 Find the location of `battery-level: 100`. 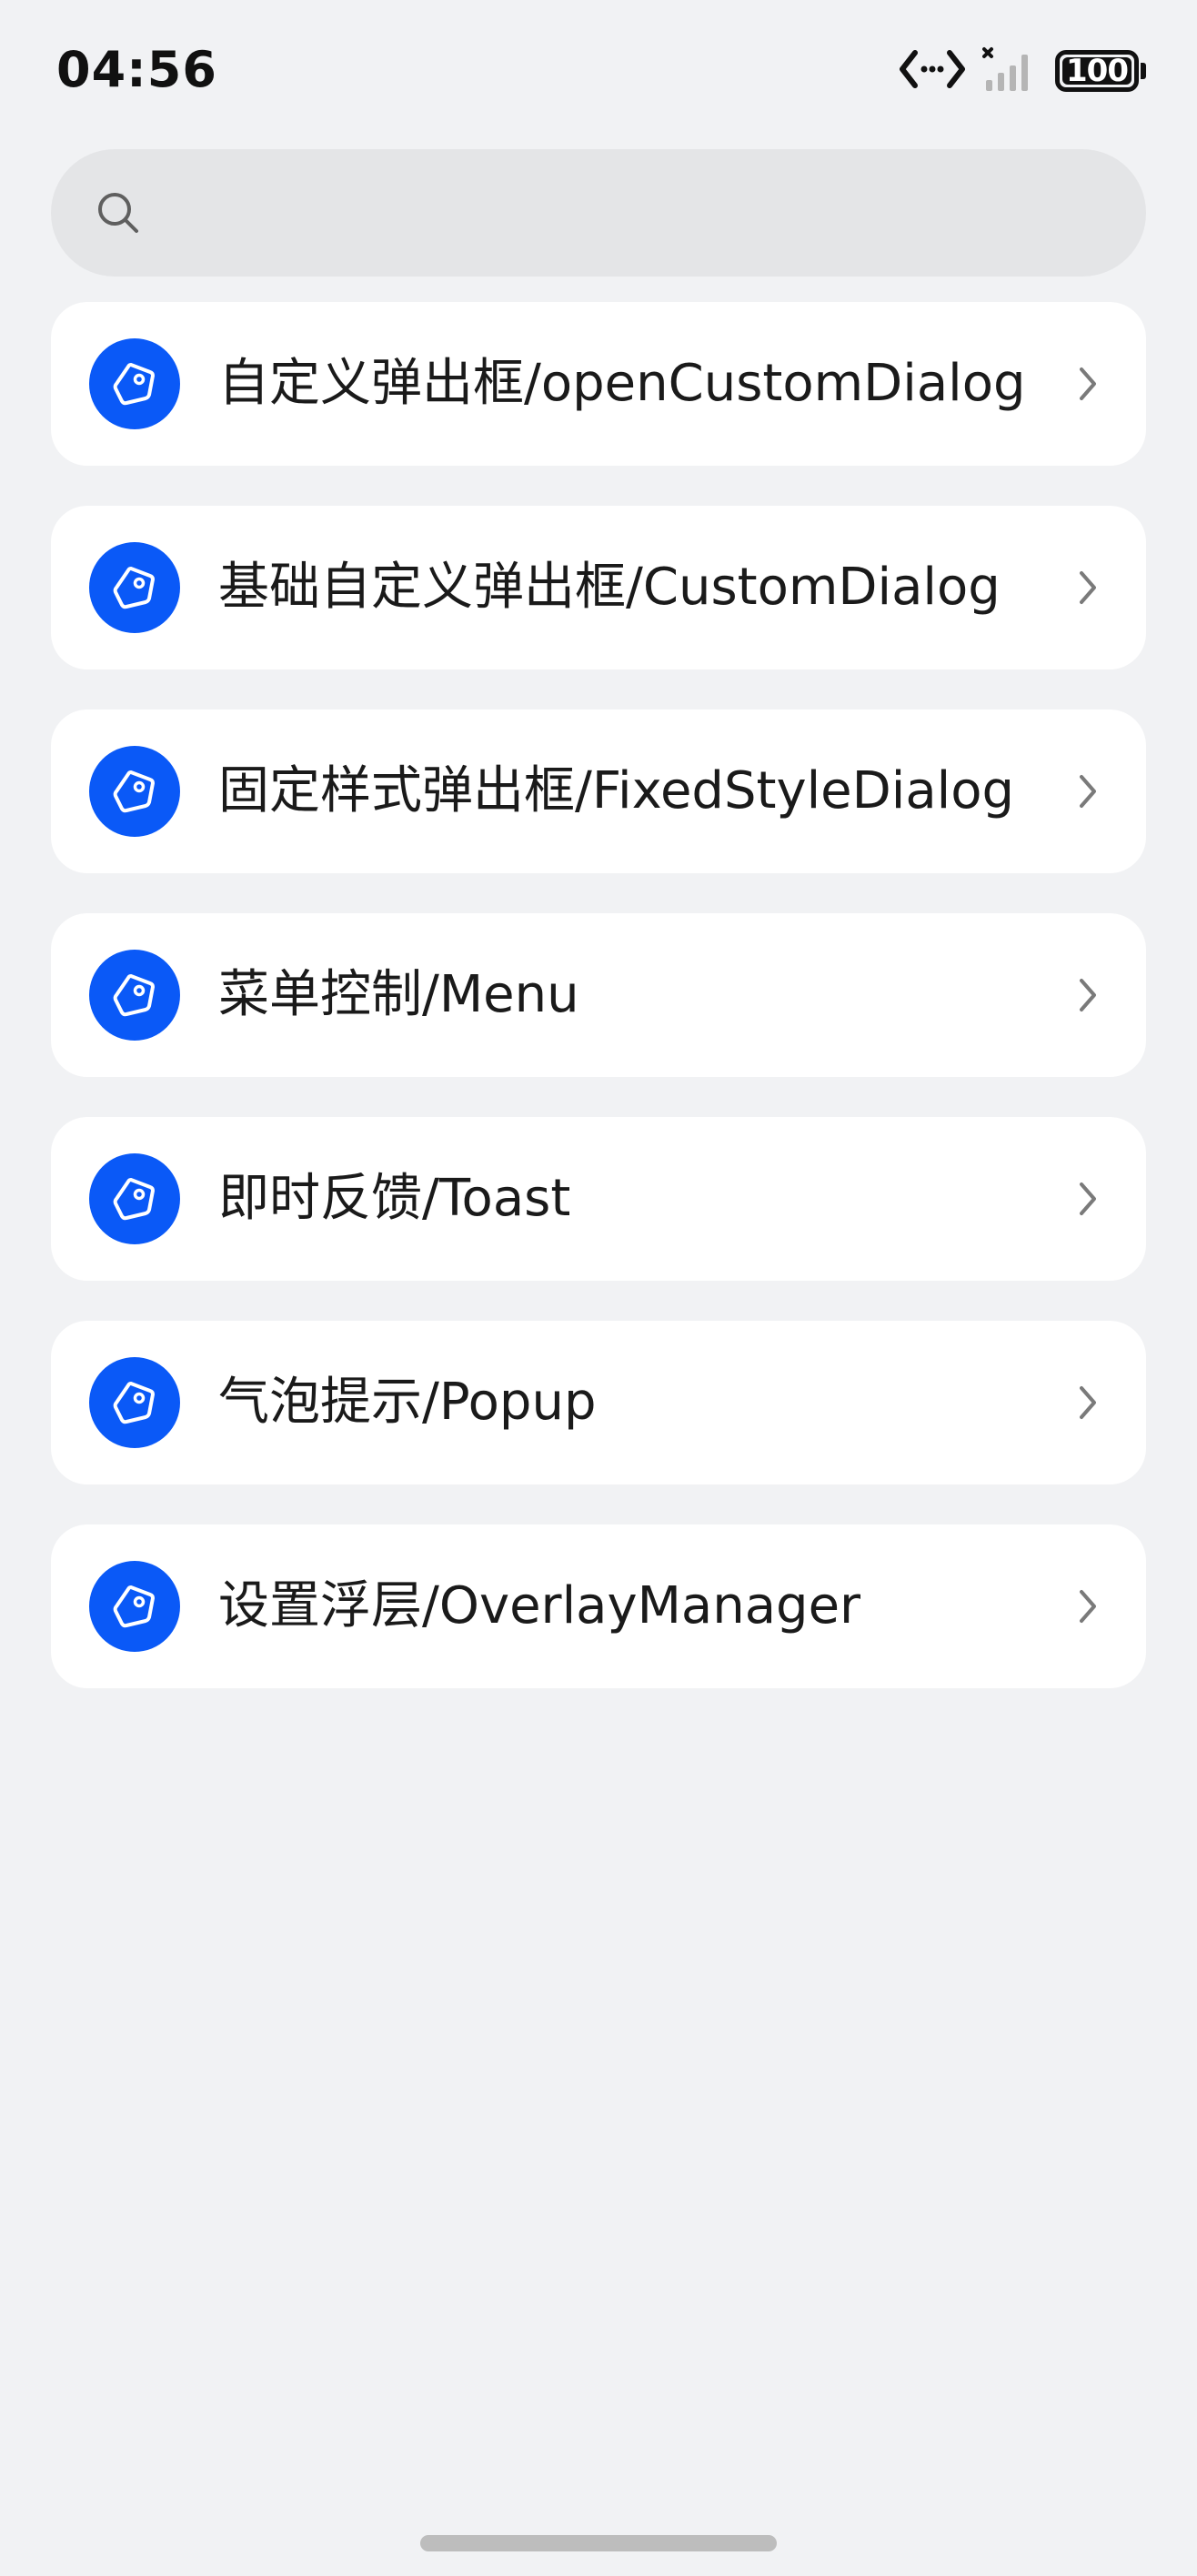

battery-level: 100 is located at coordinates (1097, 71).